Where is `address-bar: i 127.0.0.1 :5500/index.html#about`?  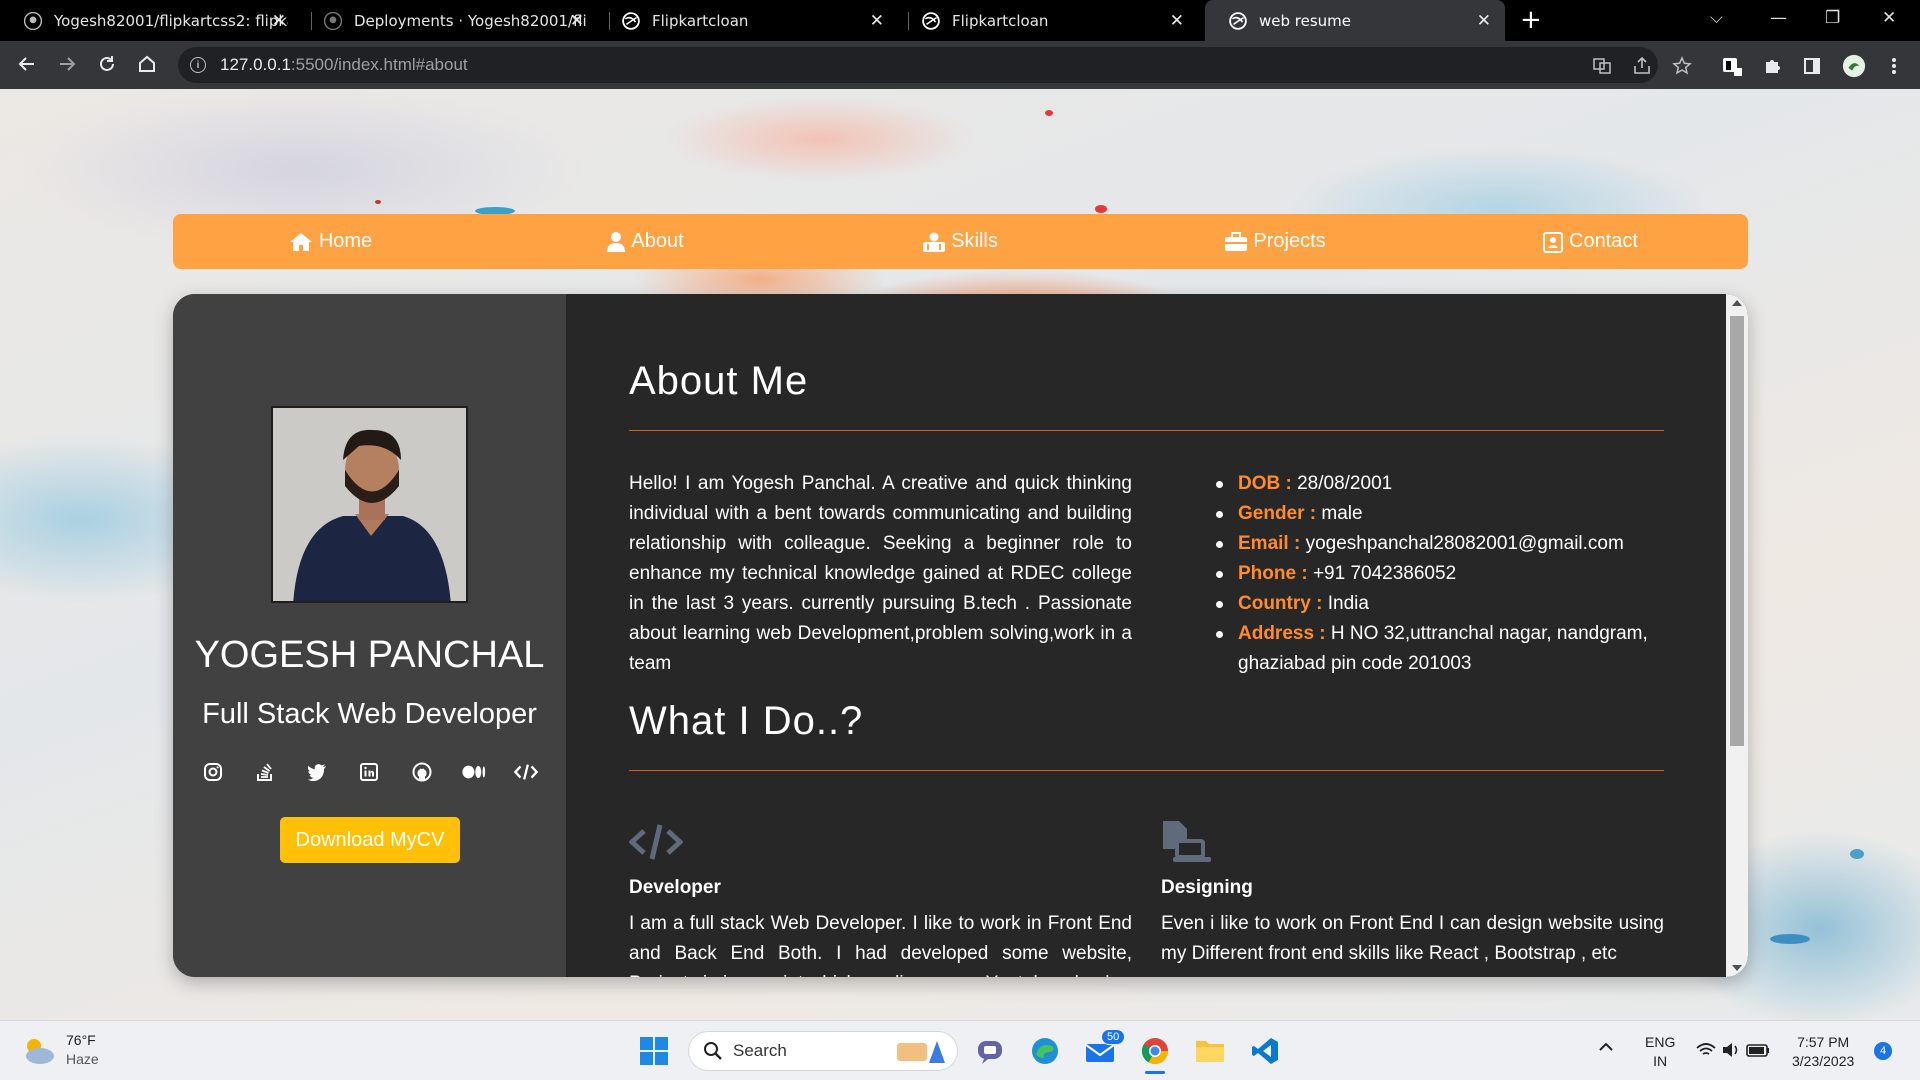
address-bar: i 127.0.0.1 :5500/index.html#about is located at coordinates (918, 65).